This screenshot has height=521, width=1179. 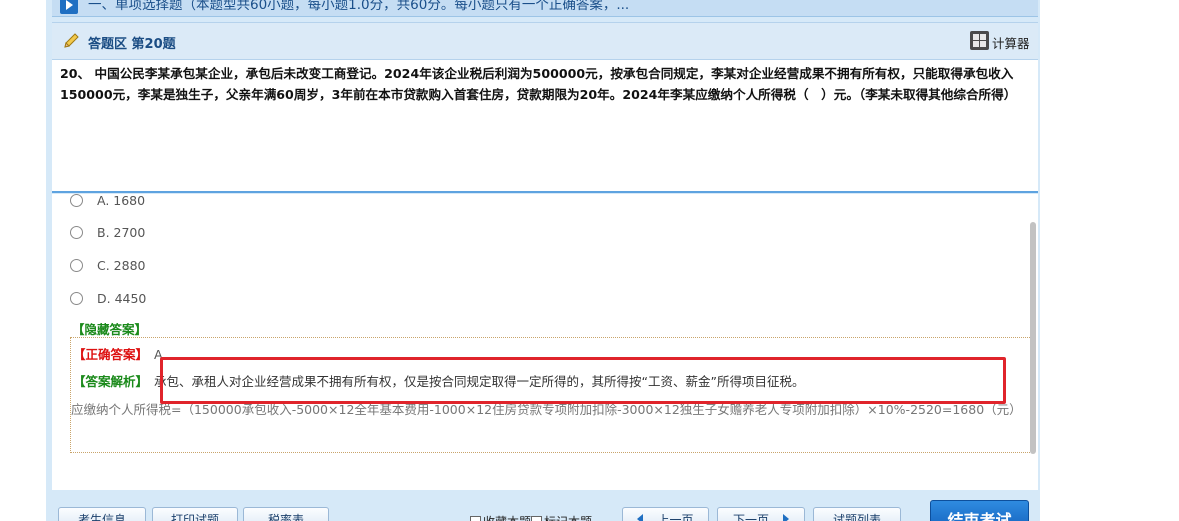 I want to click on prev-page-button: 上一页, so click(x=665, y=514).